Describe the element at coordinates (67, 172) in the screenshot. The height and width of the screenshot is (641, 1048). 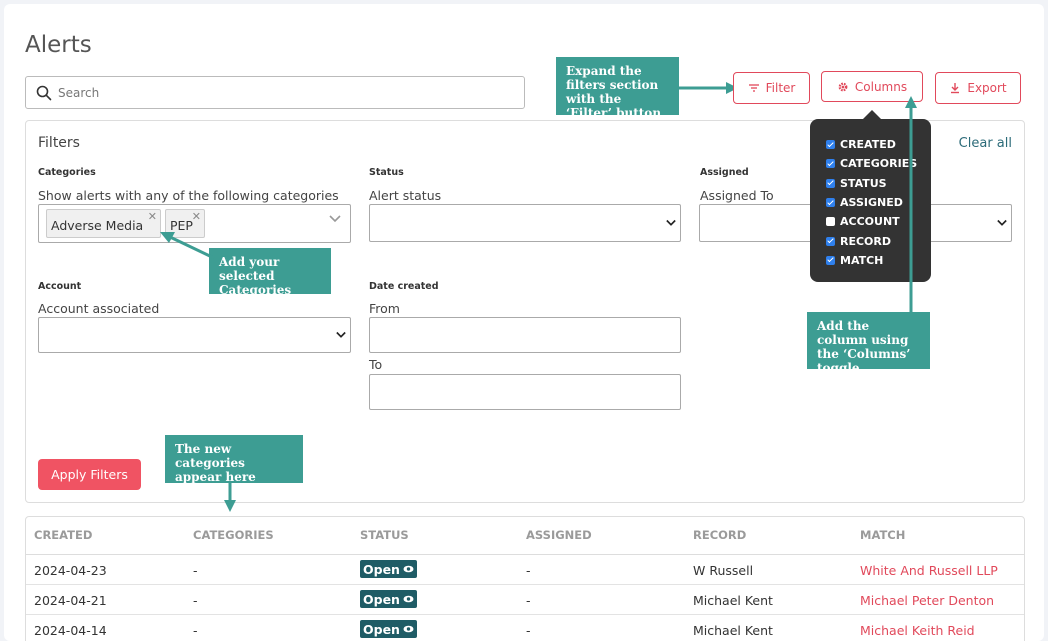
I see `categories-label: Categories` at that location.